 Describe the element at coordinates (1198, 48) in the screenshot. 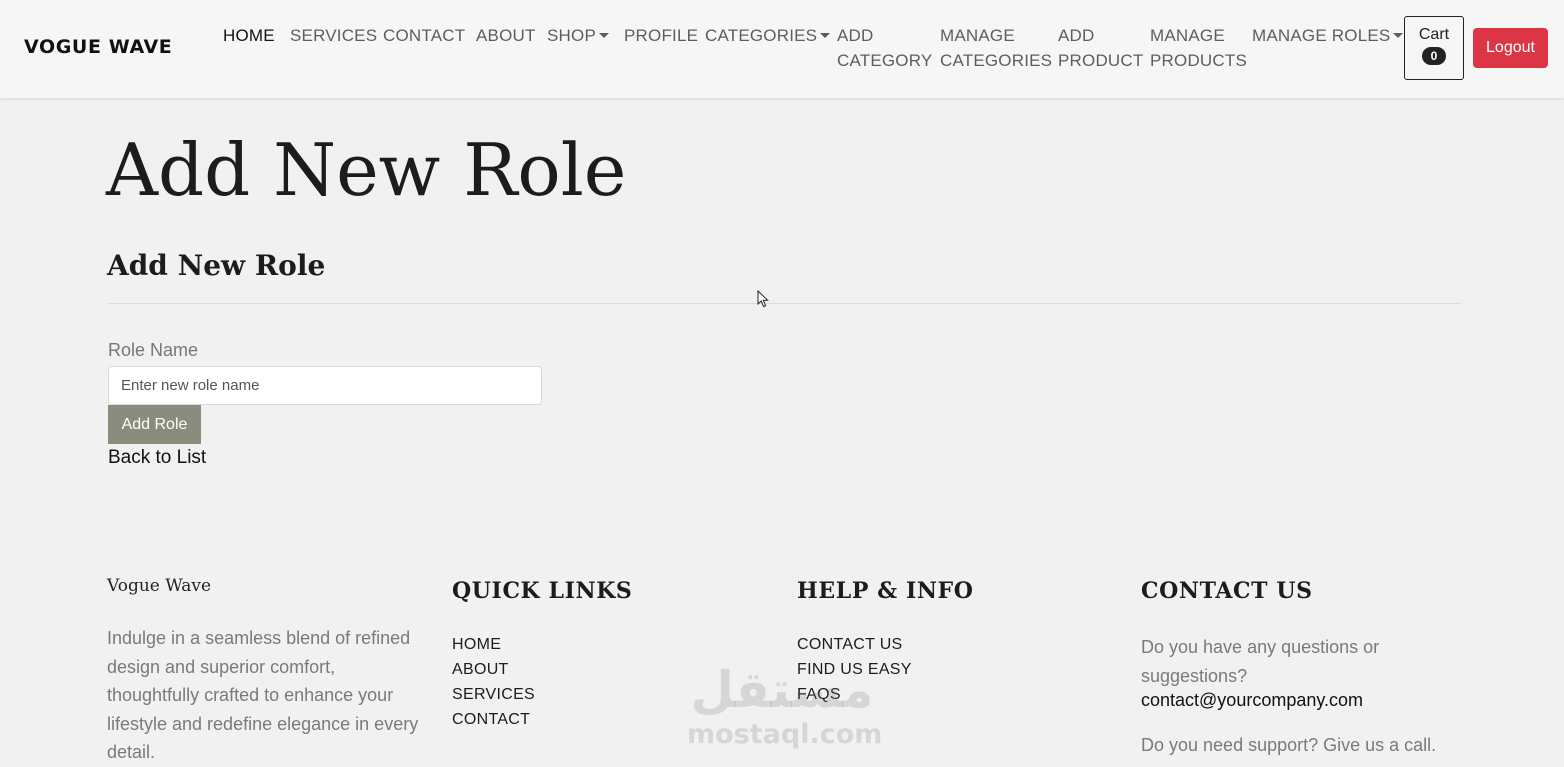

I see `nav-item-manage-products: MANAGE PRODUCTS` at that location.